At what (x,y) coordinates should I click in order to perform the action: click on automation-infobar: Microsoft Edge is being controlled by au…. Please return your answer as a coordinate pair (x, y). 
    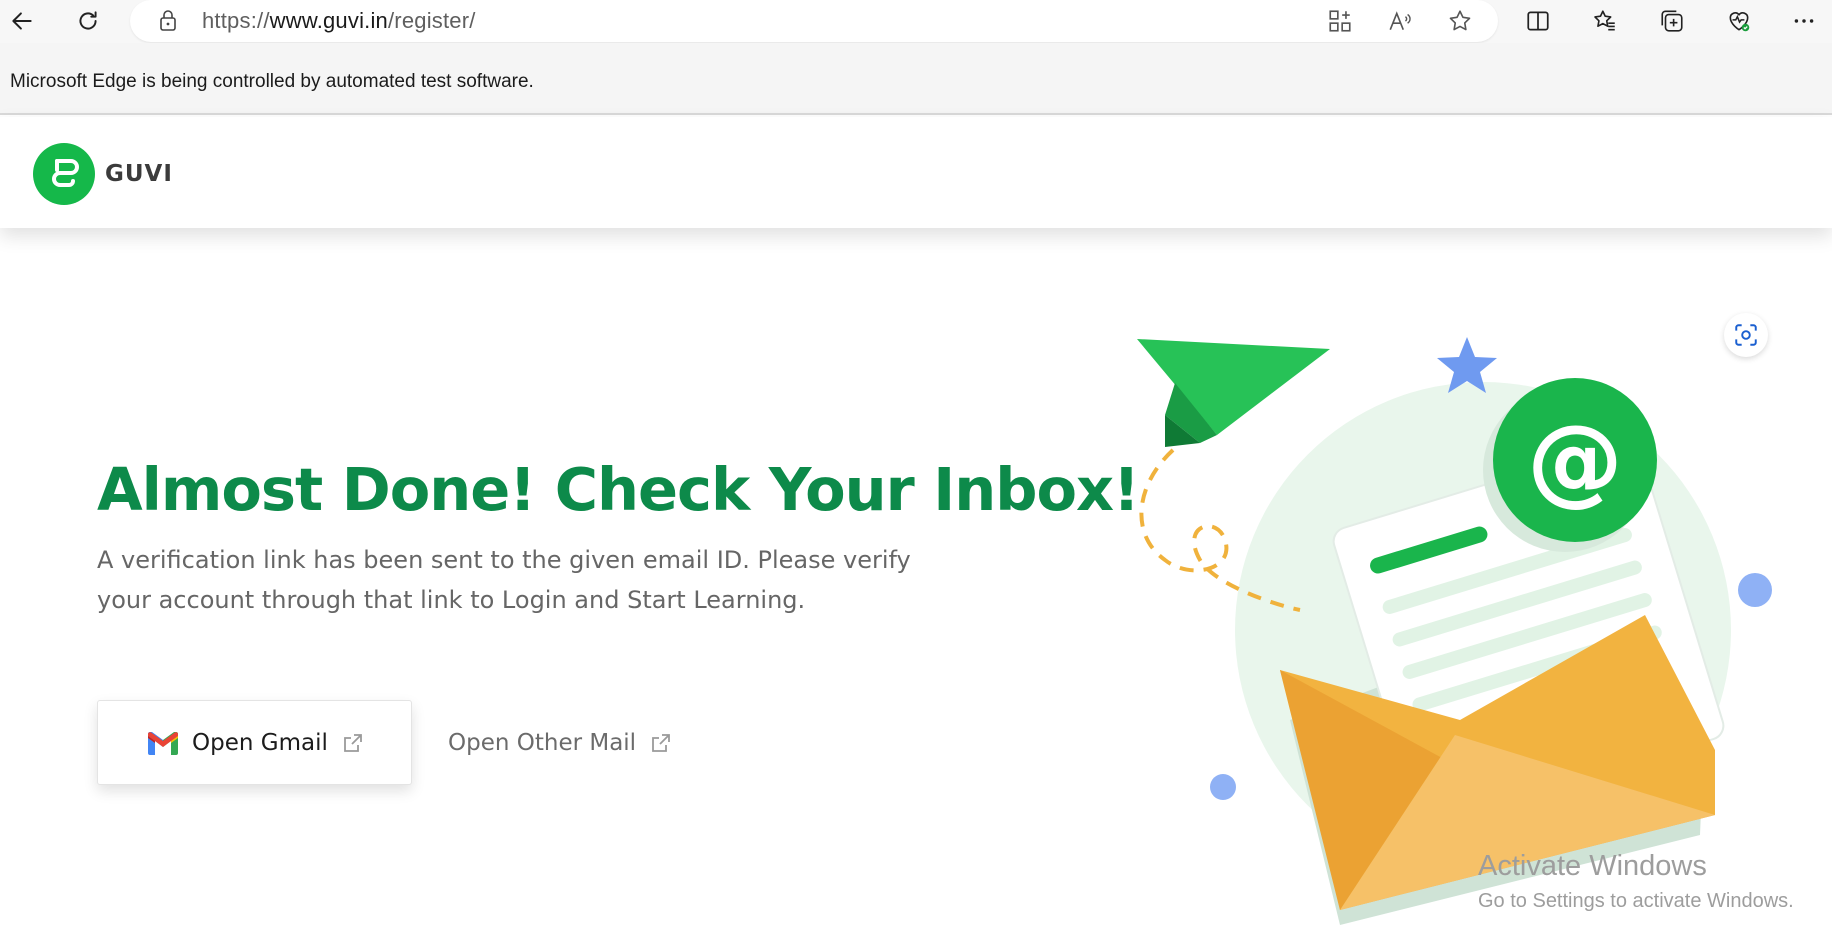
    Looking at the image, I should click on (916, 79).